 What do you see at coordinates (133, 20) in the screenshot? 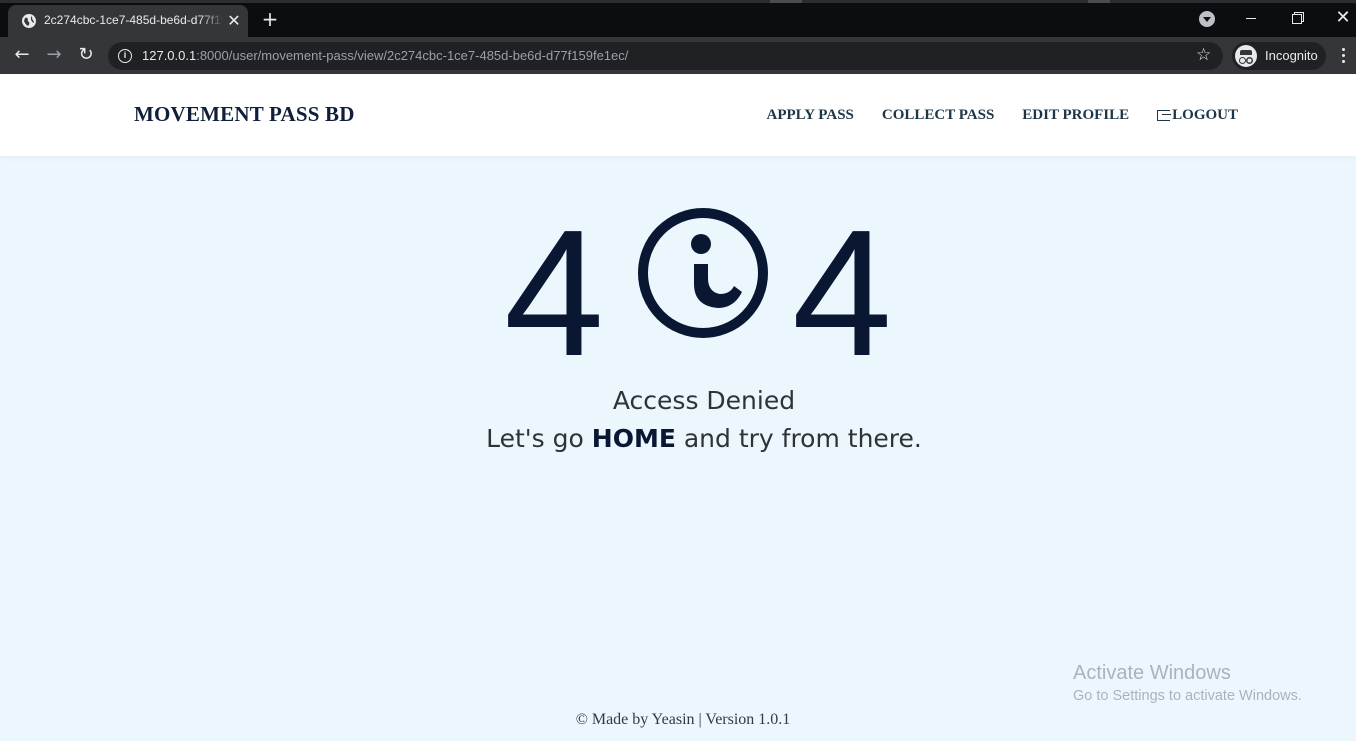
I see `tab-title: 2c274cbc-1ce7-485d-be6d-d77f159fe1ec` at bounding box center [133, 20].